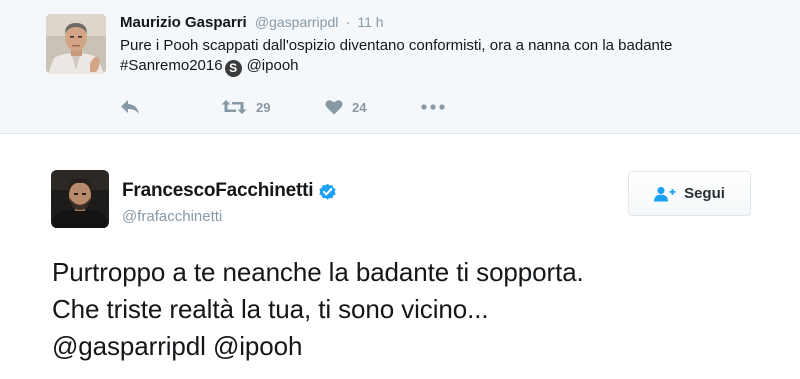 The height and width of the screenshot is (379, 800). What do you see at coordinates (328, 191) in the screenshot?
I see `verified-badge-icon` at bounding box center [328, 191].